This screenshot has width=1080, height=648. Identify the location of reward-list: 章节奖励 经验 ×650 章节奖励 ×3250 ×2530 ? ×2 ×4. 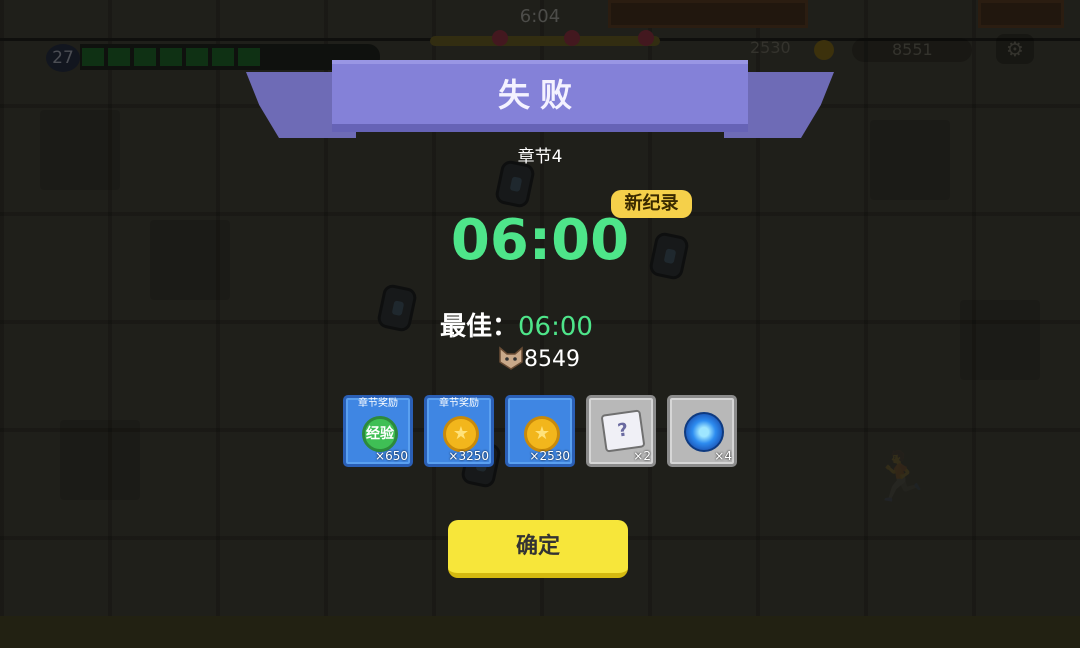
(543, 431).